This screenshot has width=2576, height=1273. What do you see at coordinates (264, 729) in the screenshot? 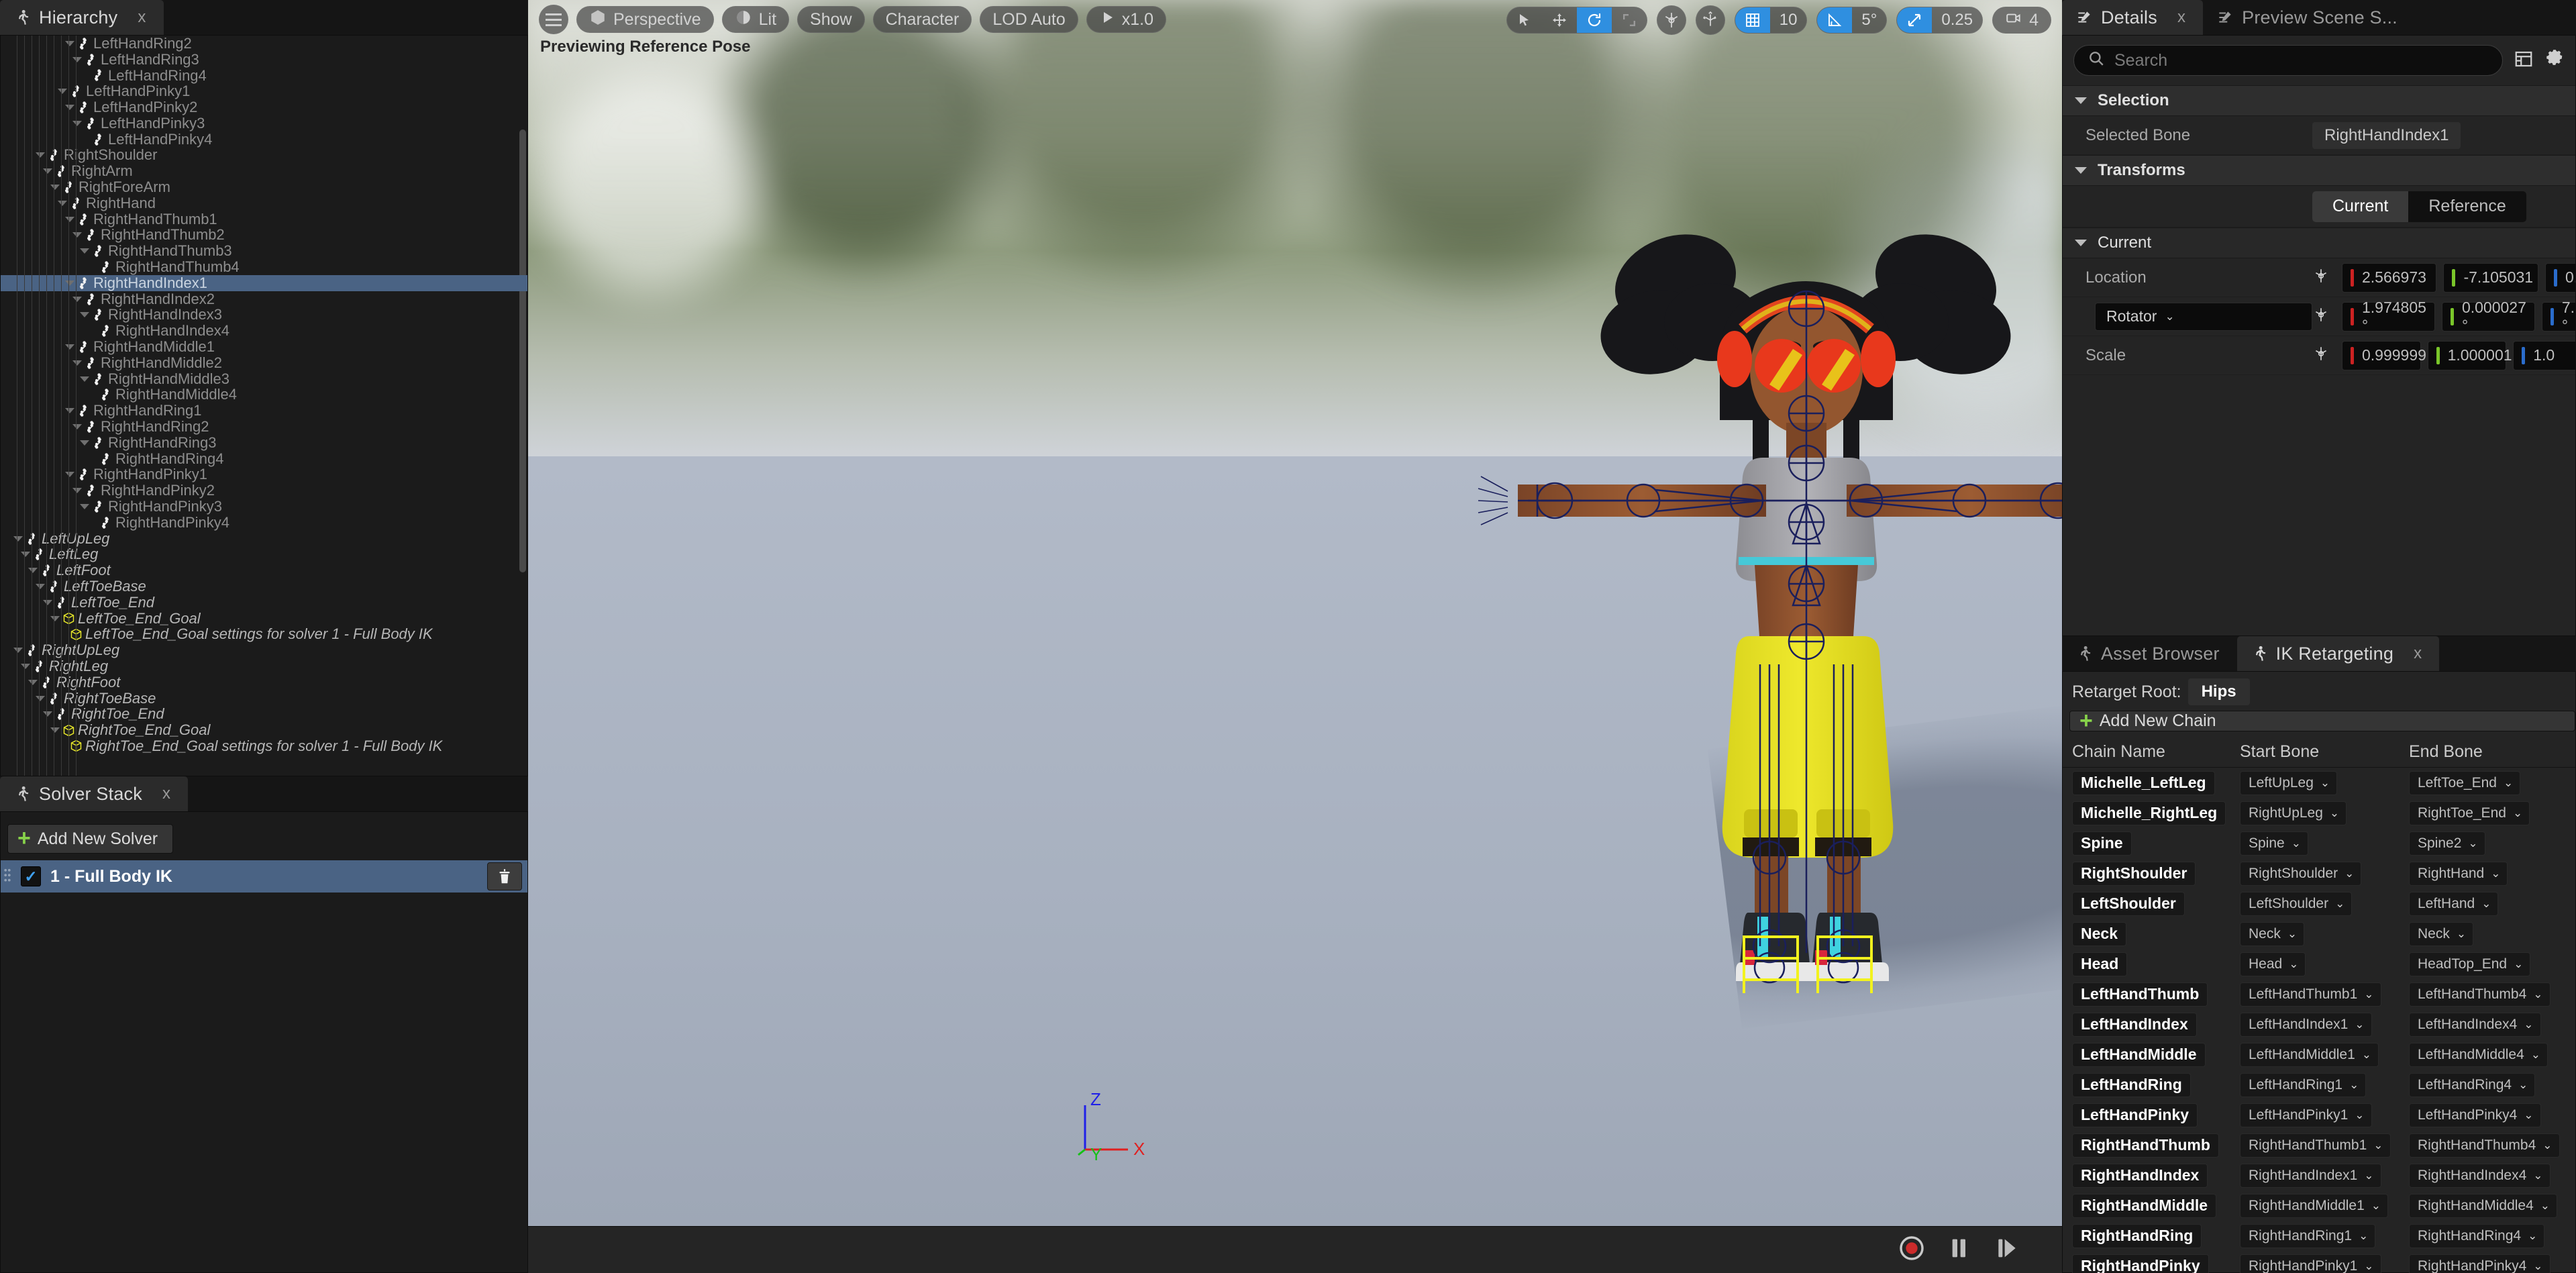
I see `tree-item: RightToe_End_Goal` at bounding box center [264, 729].